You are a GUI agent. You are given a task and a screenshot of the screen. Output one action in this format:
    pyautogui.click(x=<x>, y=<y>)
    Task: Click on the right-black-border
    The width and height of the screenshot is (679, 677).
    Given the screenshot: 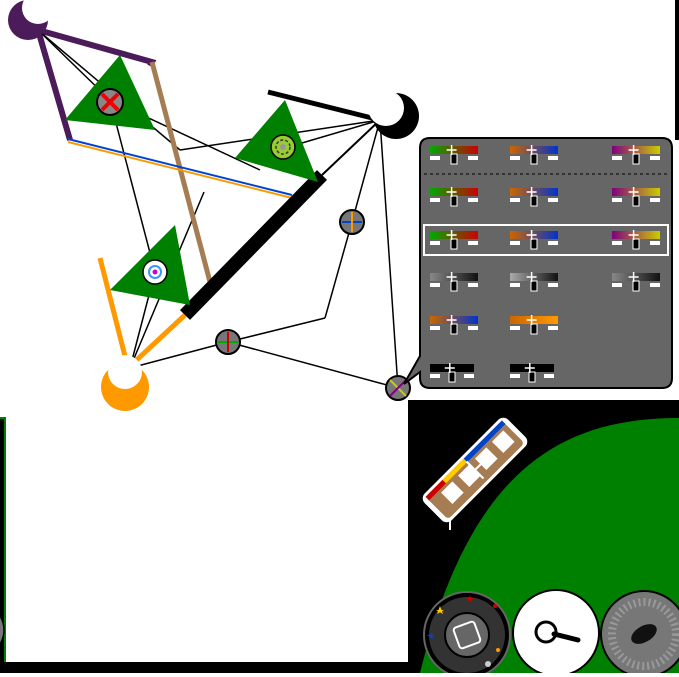 What is the action you would take?
    pyautogui.click(x=677, y=70)
    